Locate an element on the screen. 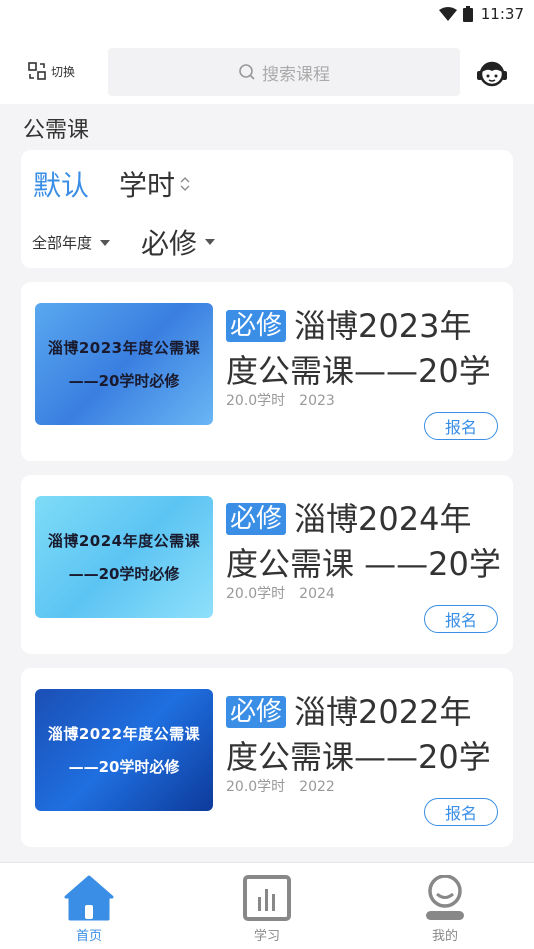 This screenshot has width=534, height=949. tab-profile: 我的 is located at coordinates (445, 906).